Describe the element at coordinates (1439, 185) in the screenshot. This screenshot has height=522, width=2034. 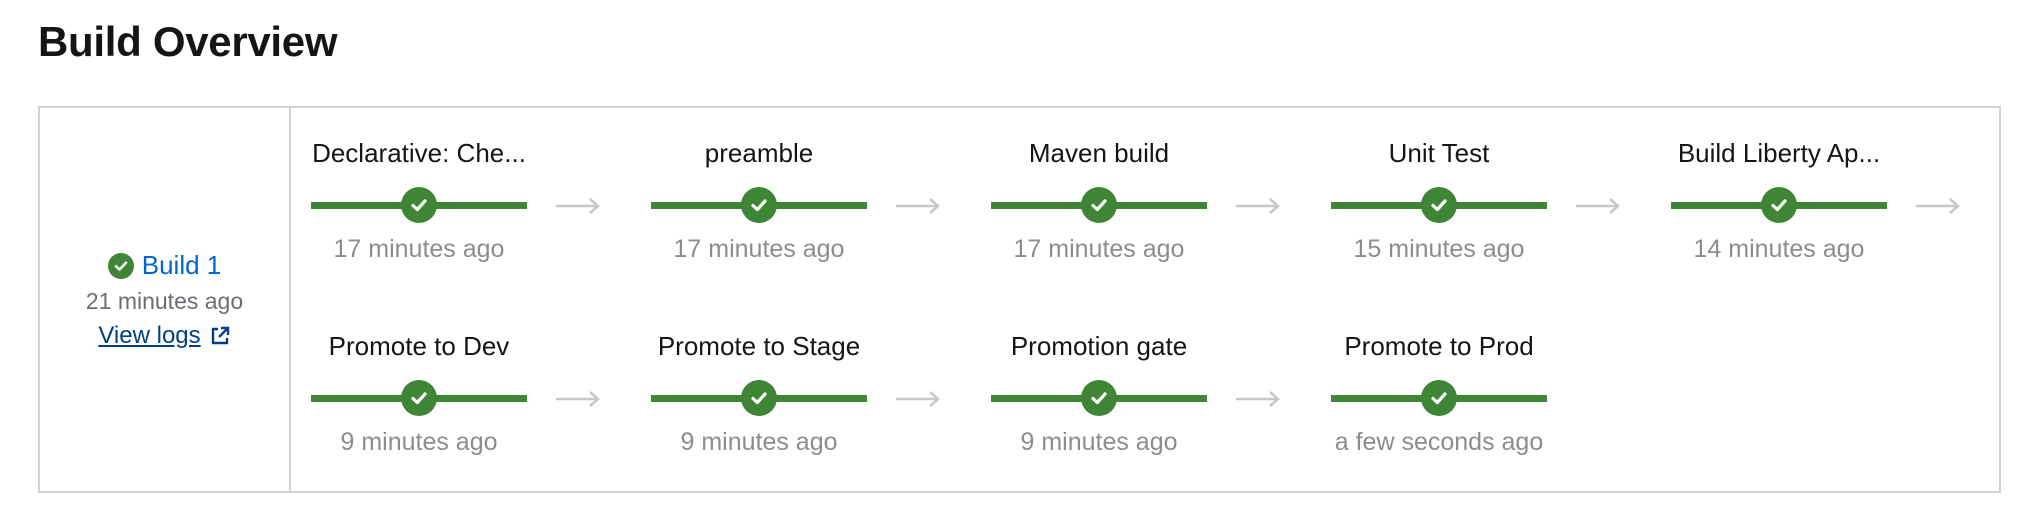
I see `pipeline-stage: Unit Test 15 minutes ago` at that location.